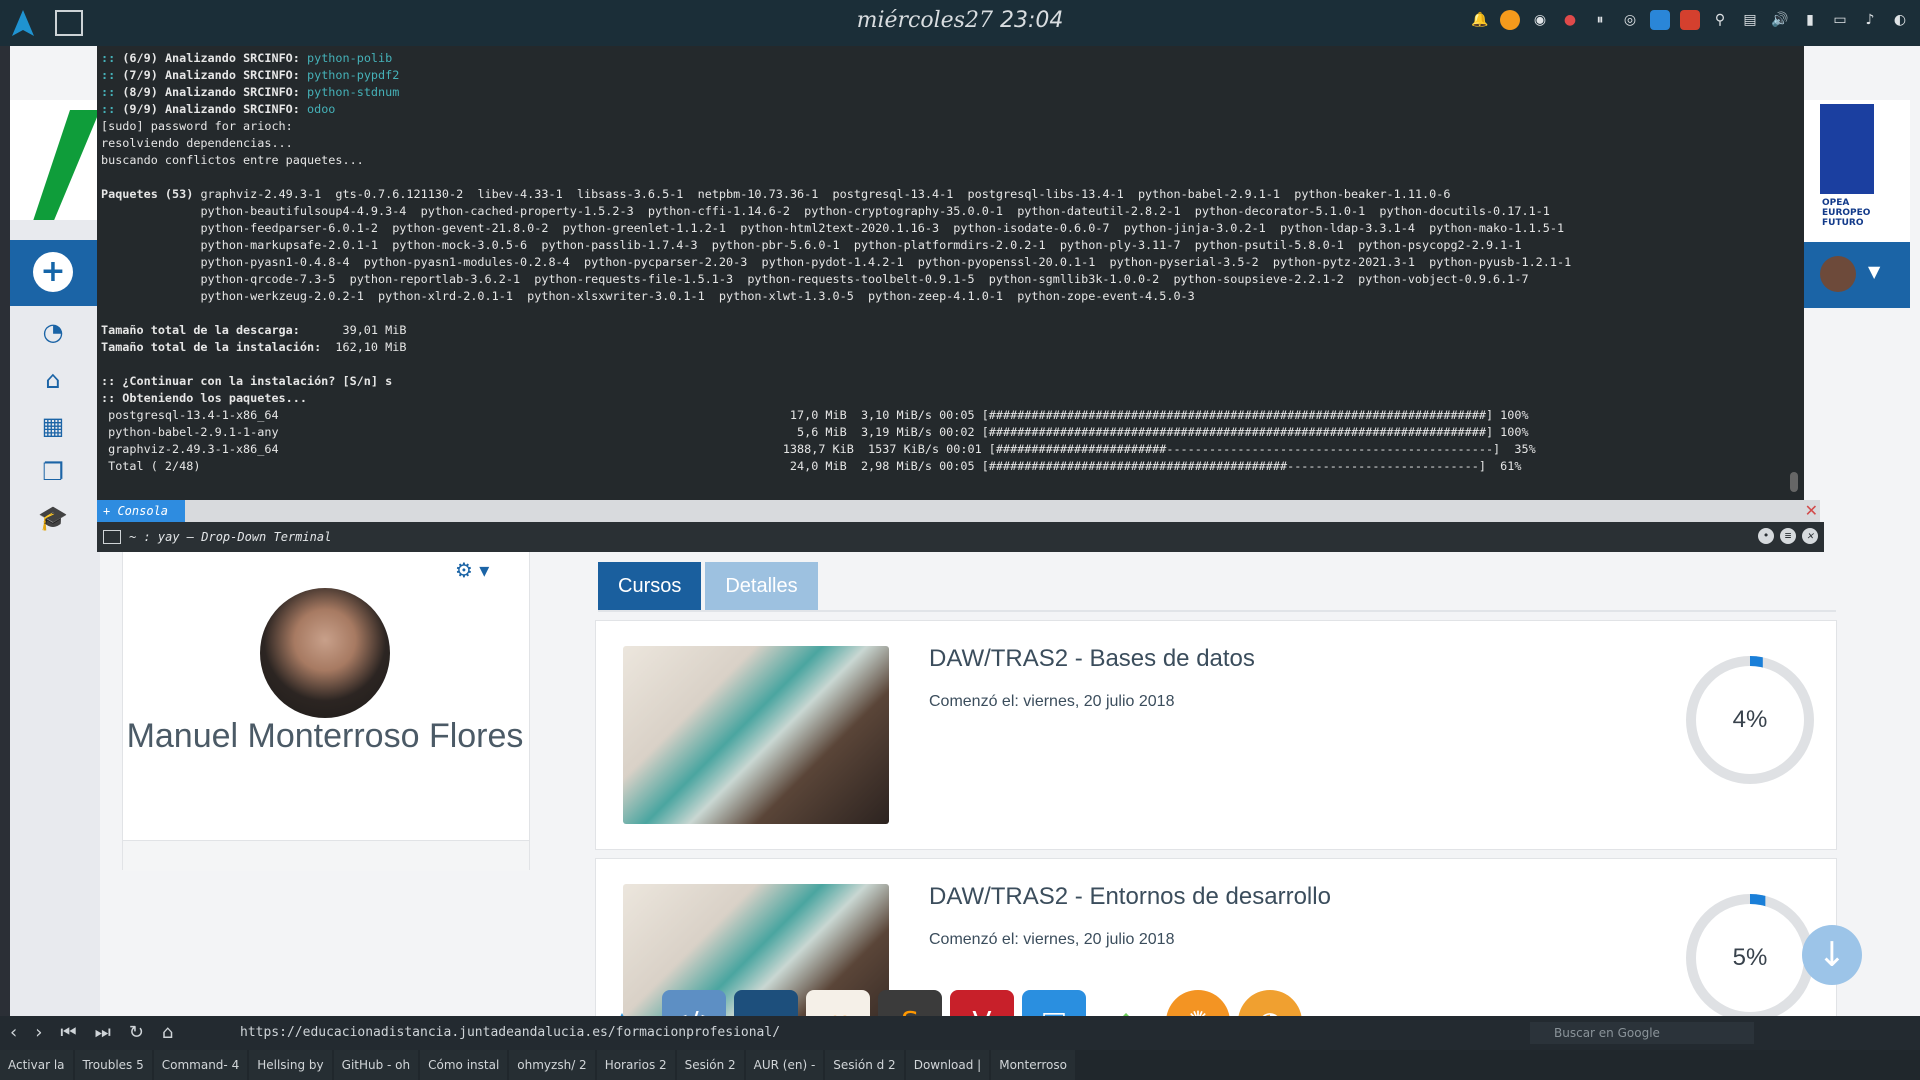 The height and width of the screenshot is (1080, 1920). Describe the element at coordinates (1570, 20) in the screenshot. I see `ghost-icon: ●` at that location.